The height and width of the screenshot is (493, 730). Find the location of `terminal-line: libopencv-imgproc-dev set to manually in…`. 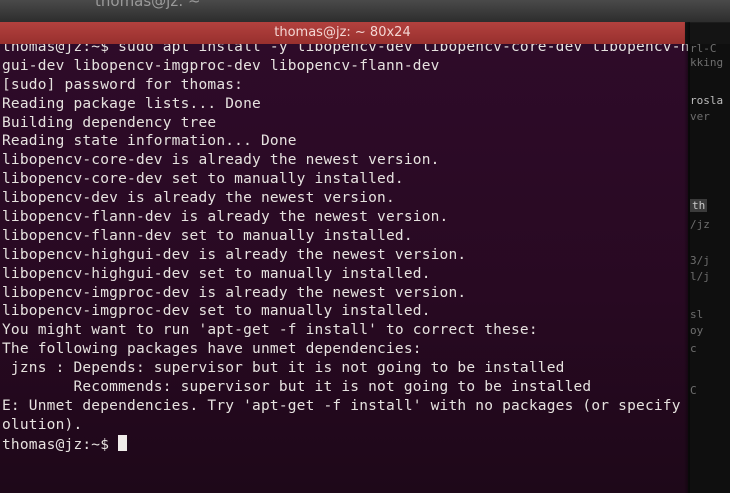

terminal-line: libopencv-imgproc-dev set to manually in… is located at coordinates (216, 311).